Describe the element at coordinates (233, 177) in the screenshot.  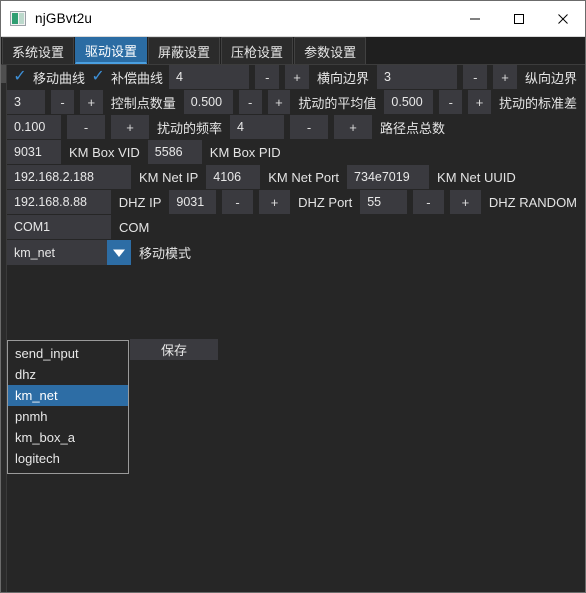
I see `input-km-net-port: 4106` at that location.